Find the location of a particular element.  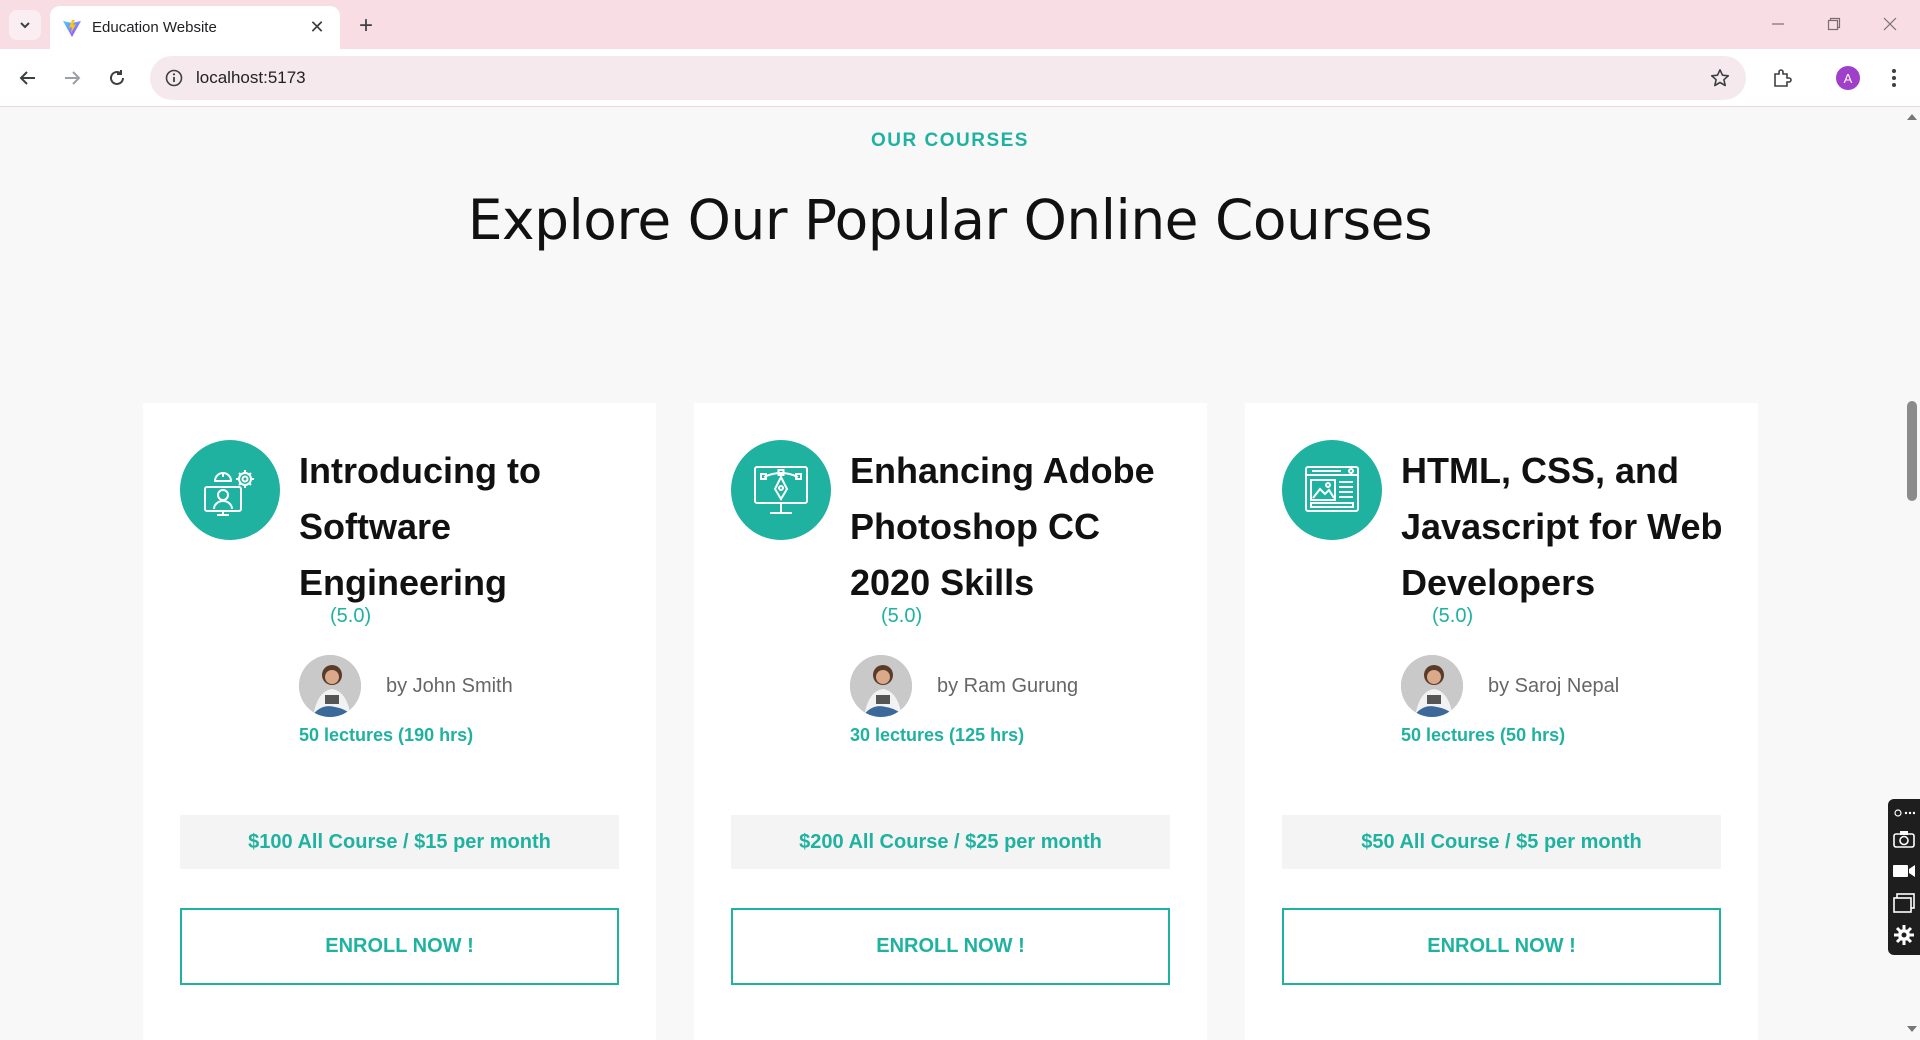

restore-icon is located at coordinates (1834, 24).